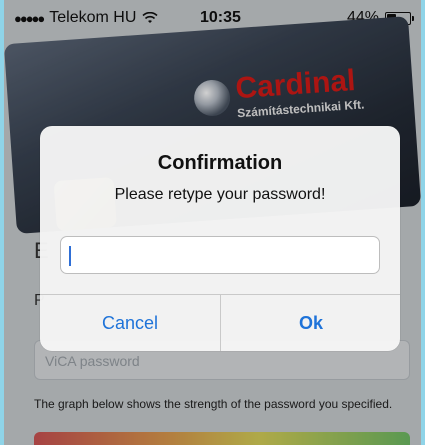 The width and height of the screenshot is (425, 445). Describe the element at coordinates (70, 256) in the screenshot. I see `text-caret` at that location.